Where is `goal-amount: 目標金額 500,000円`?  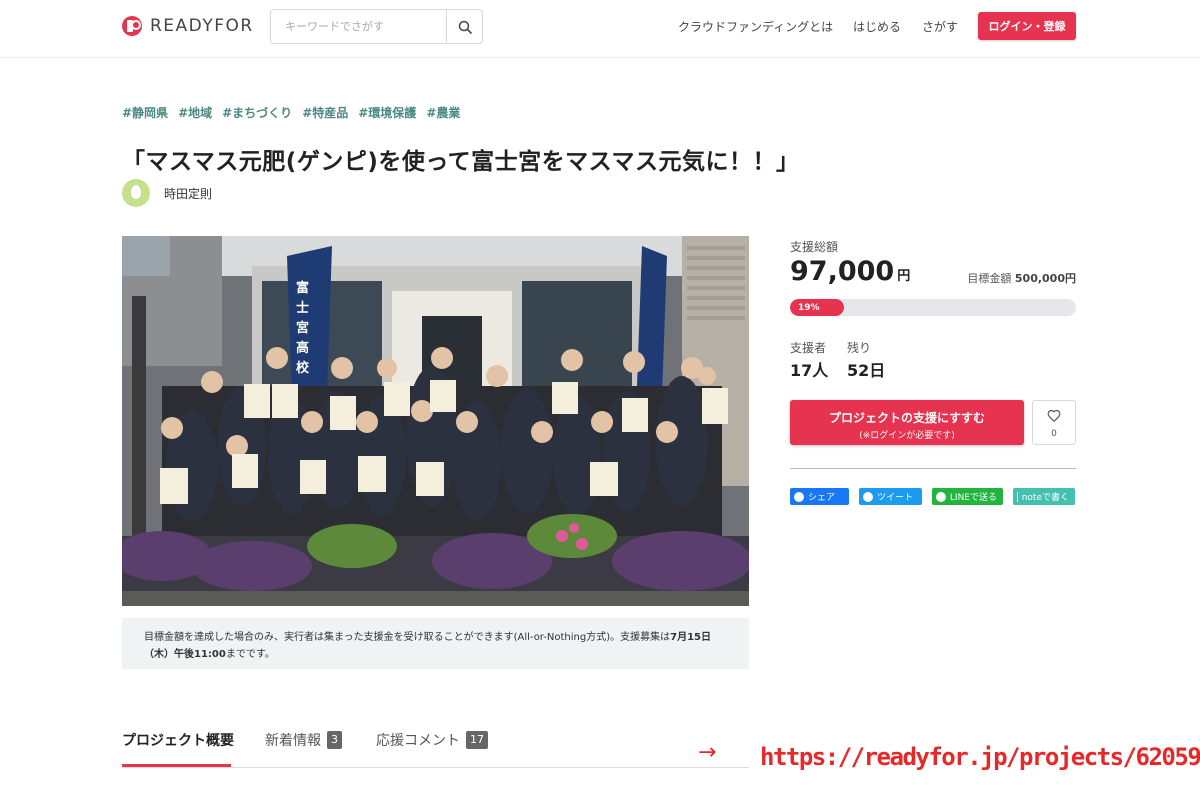
goal-amount: 目標金額 500,000円 is located at coordinates (1021, 278).